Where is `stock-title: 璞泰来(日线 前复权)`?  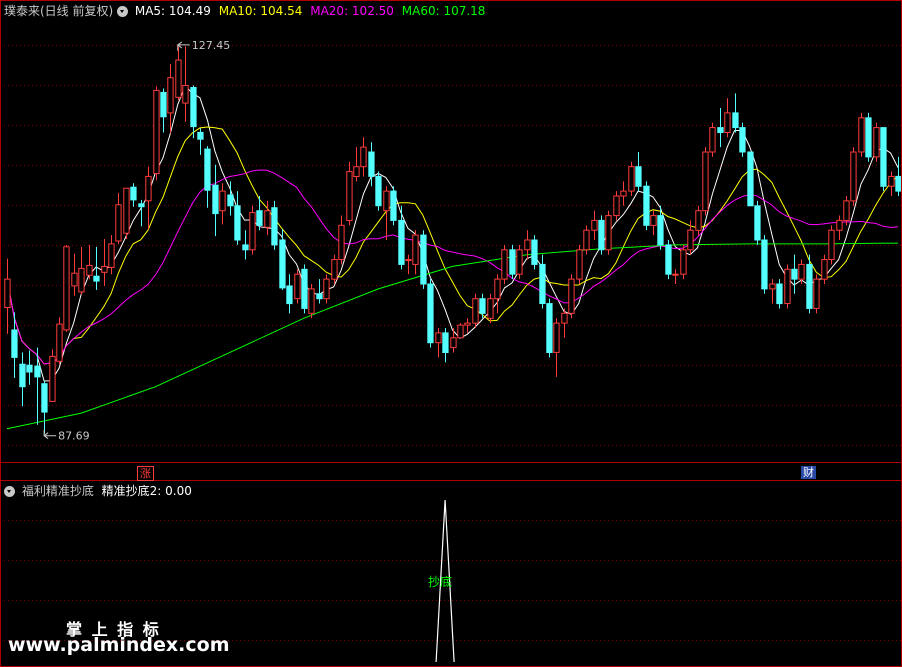 stock-title: 璞泰来(日线 前复权) is located at coordinates (58, 11).